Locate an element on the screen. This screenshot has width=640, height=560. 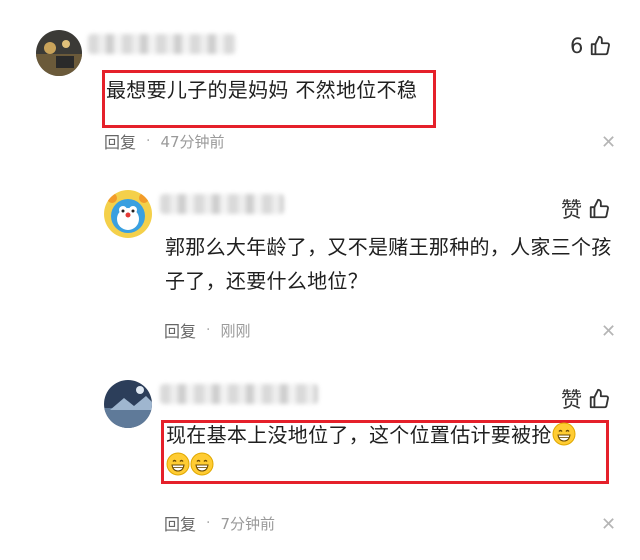
like-count: 6 is located at coordinates (577, 46).